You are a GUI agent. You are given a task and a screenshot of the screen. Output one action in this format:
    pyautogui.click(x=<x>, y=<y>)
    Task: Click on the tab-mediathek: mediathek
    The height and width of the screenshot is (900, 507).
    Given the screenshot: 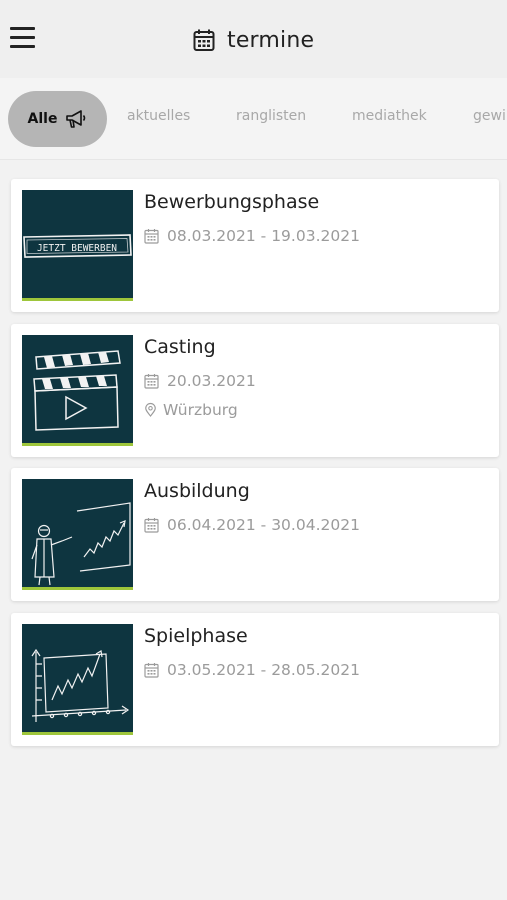 What is the action you would take?
    pyautogui.click(x=389, y=116)
    